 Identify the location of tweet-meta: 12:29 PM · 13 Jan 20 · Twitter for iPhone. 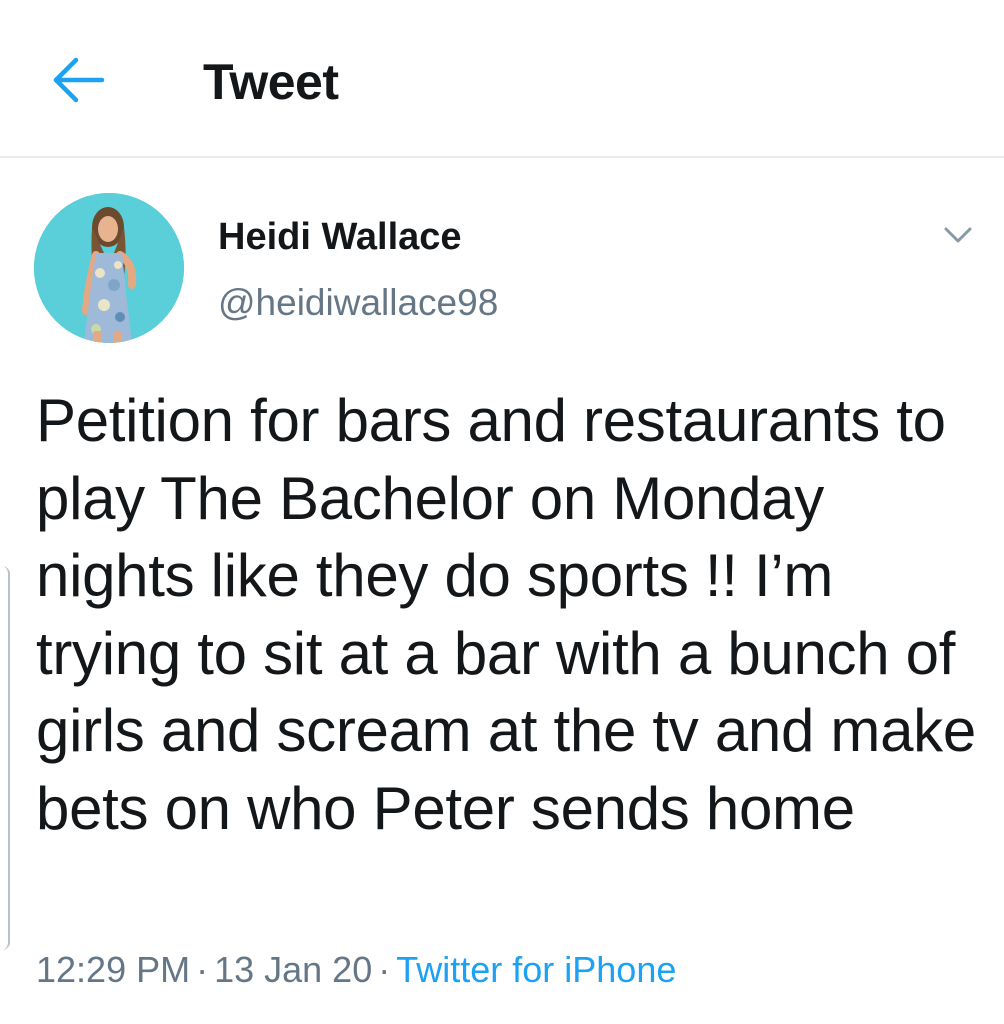
(356, 970).